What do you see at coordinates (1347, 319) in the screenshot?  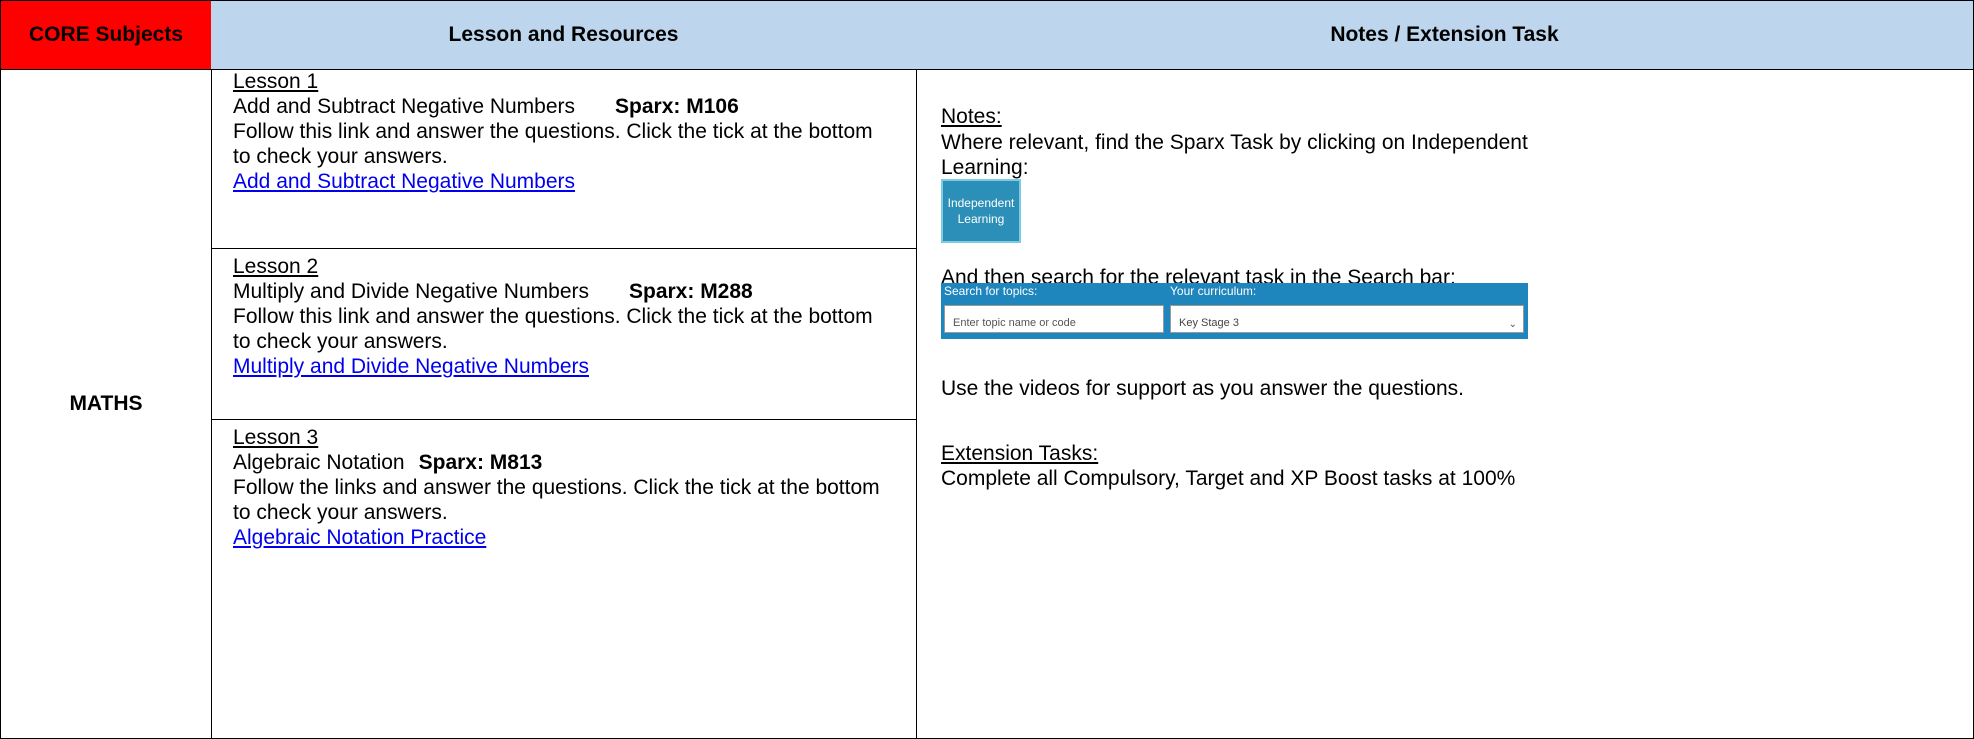 I see `curriculum-select: Key Stage 3 ⌄` at bounding box center [1347, 319].